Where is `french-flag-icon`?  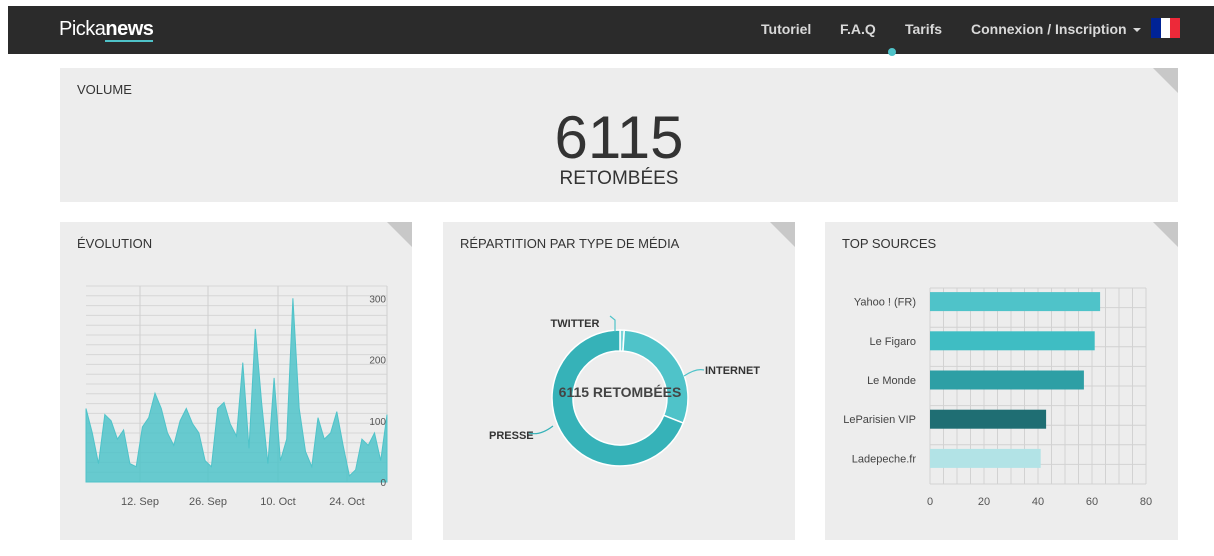 french-flag-icon is located at coordinates (1166, 28).